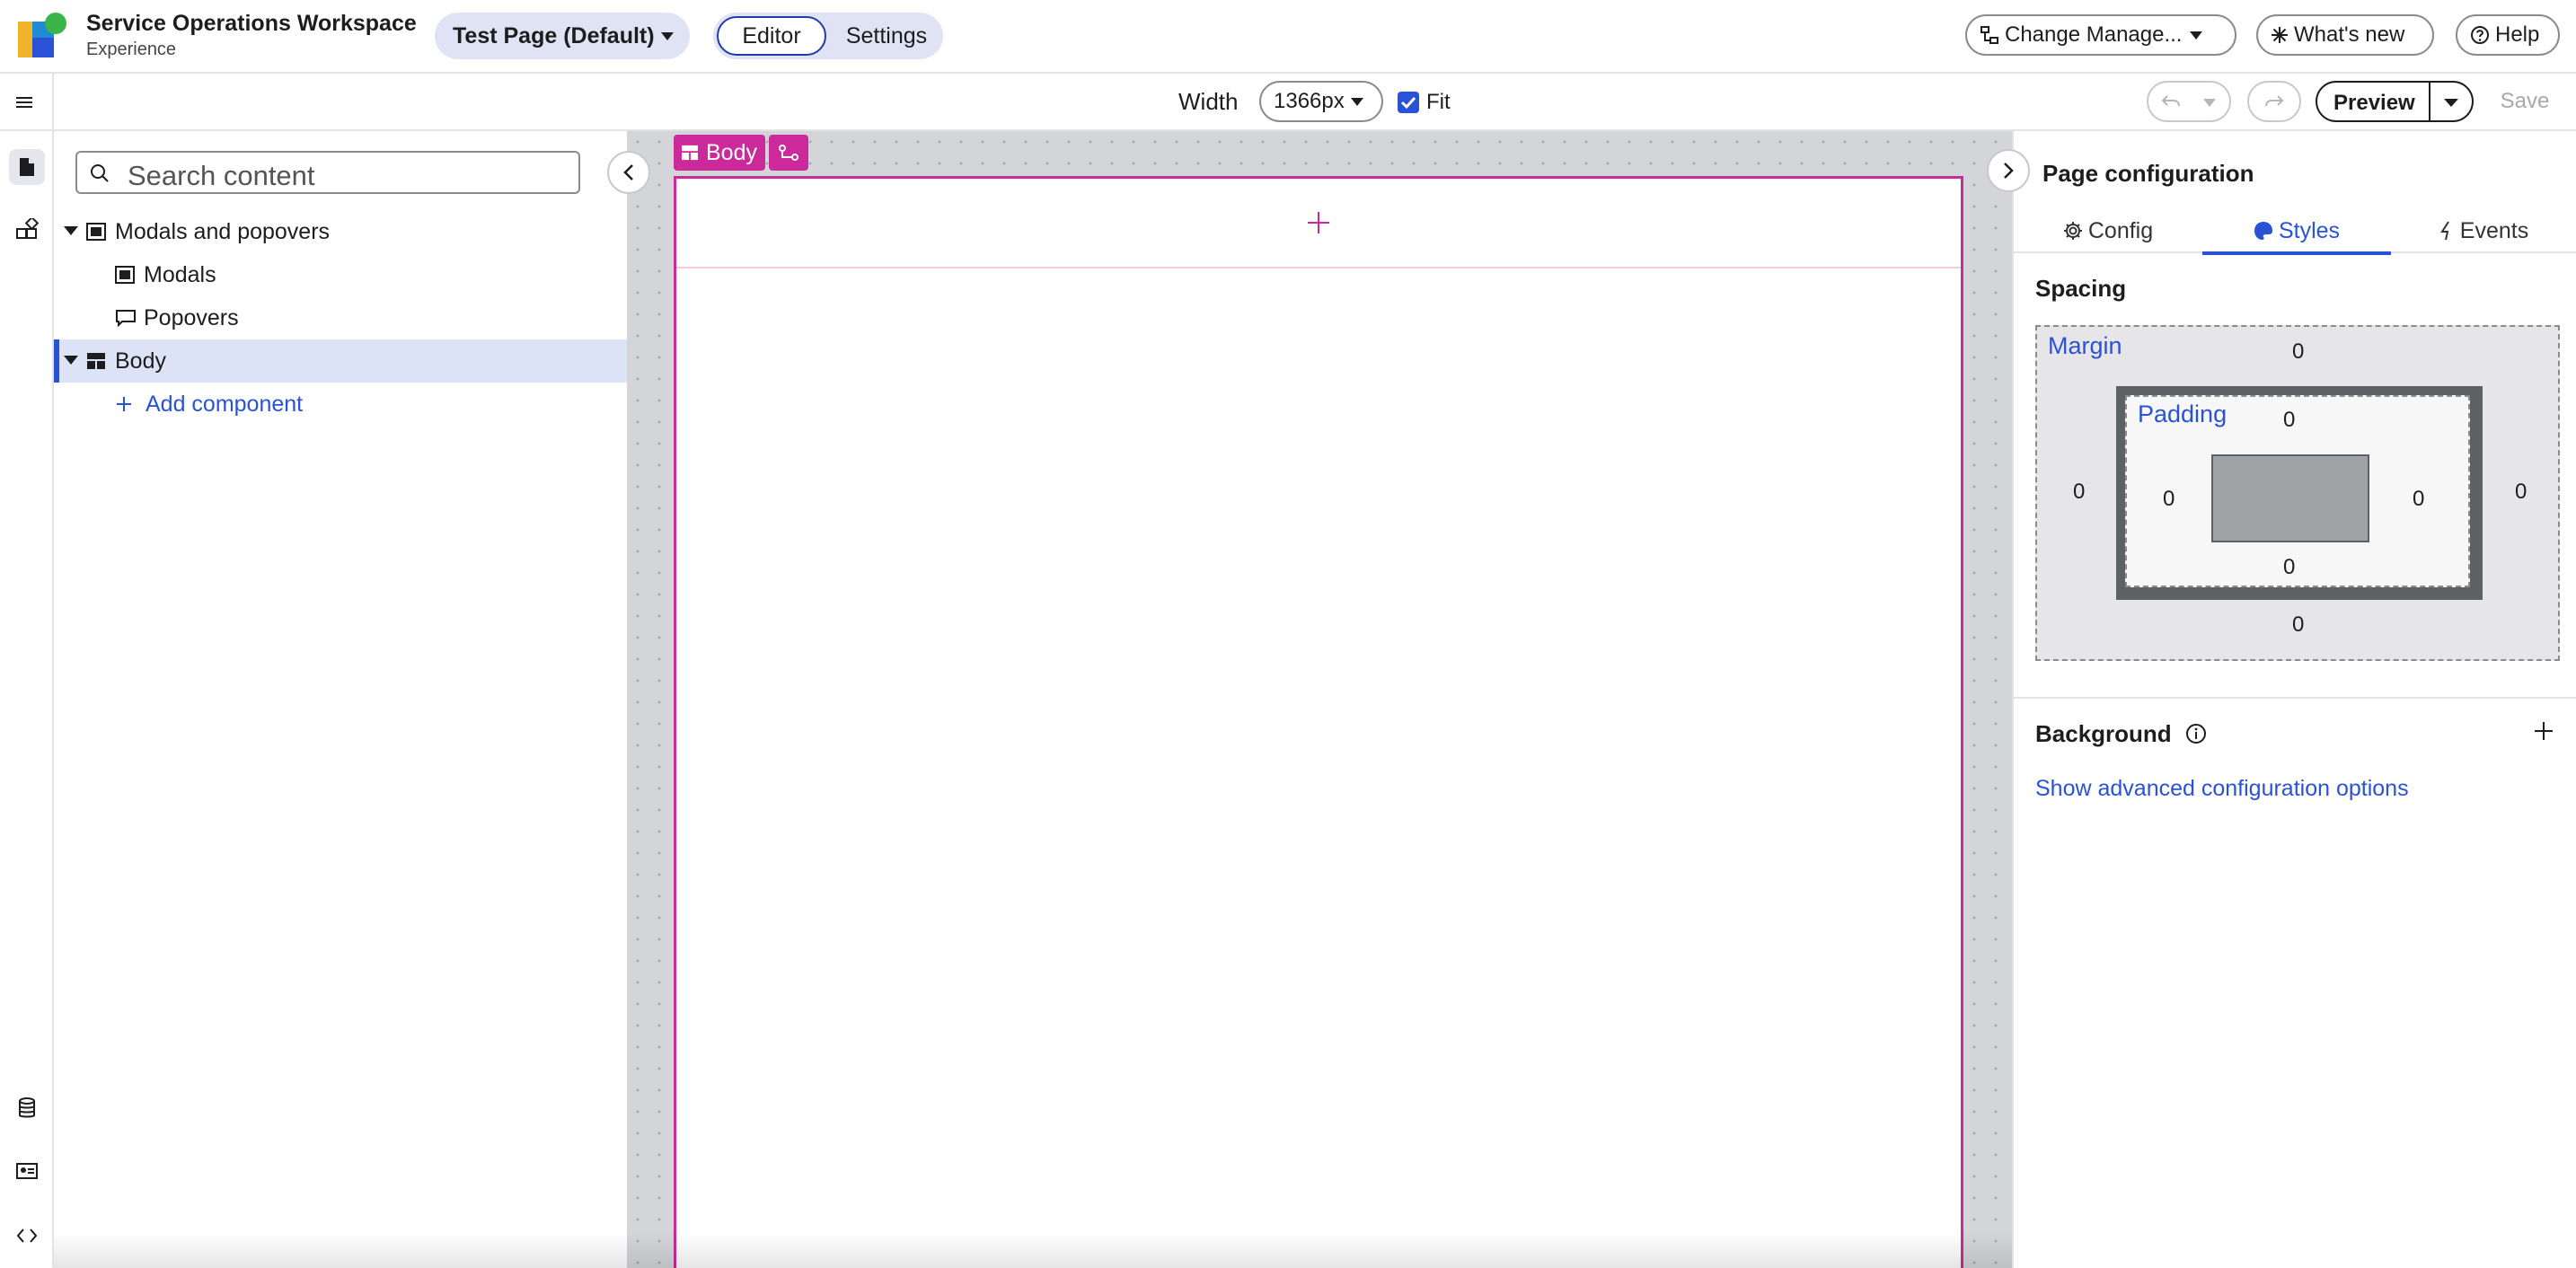 The width and height of the screenshot is (2576, 1268). I want to click on hamburger-menu-icon, so click(24, 102).